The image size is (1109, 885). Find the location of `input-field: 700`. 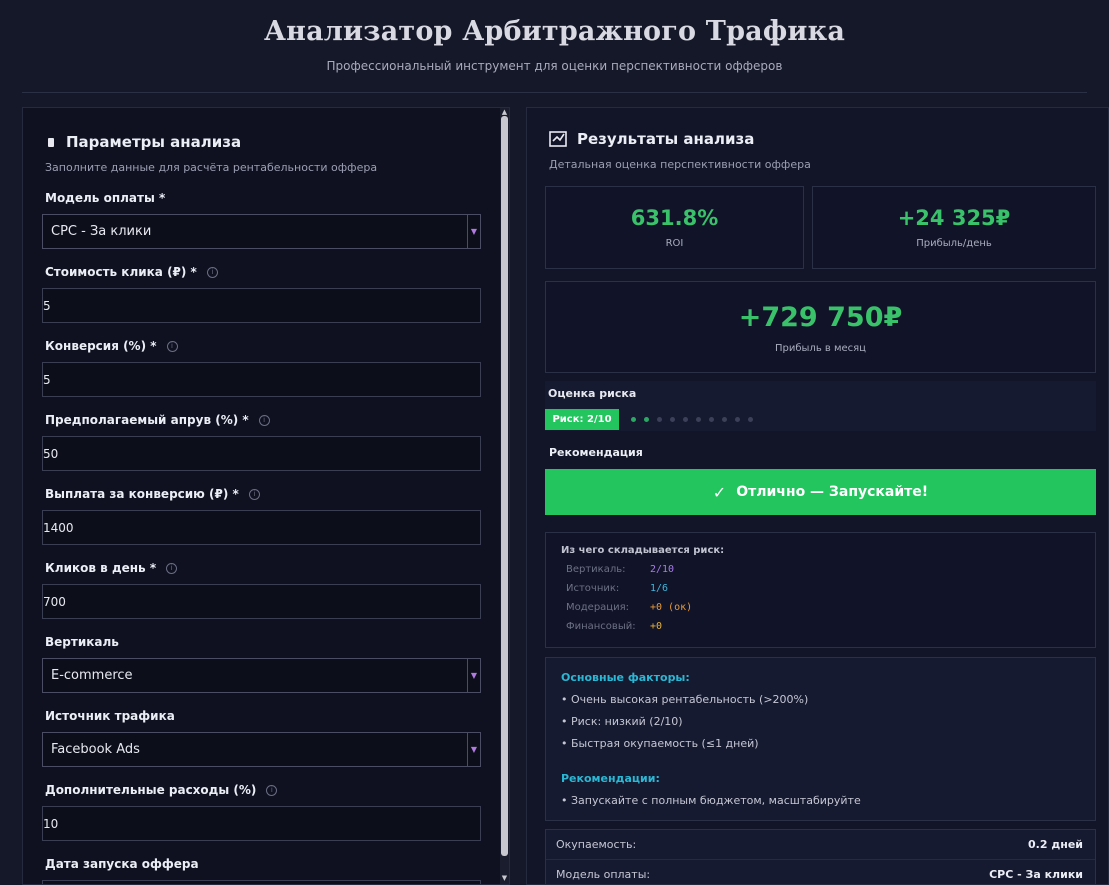

input-field: 700 is located at coordinates (261, 601).